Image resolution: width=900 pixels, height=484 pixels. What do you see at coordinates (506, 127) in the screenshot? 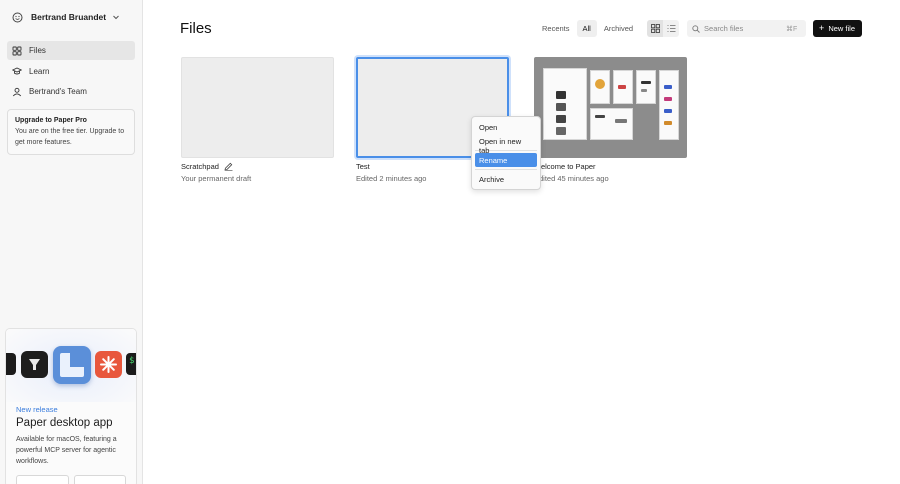
I see `menu-item-open: Open` at bounding box center [506, 127].